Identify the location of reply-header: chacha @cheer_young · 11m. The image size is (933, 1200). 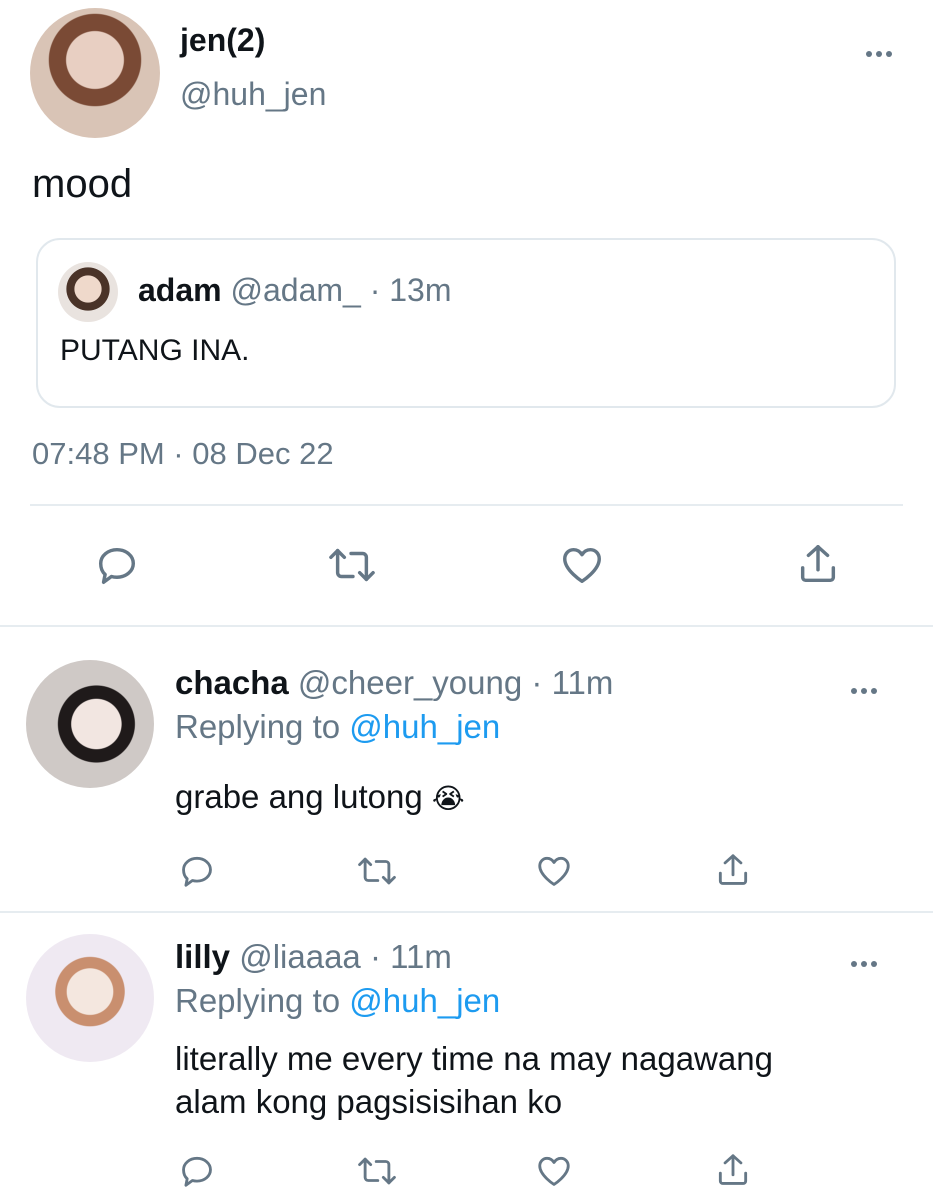
(394, 683).